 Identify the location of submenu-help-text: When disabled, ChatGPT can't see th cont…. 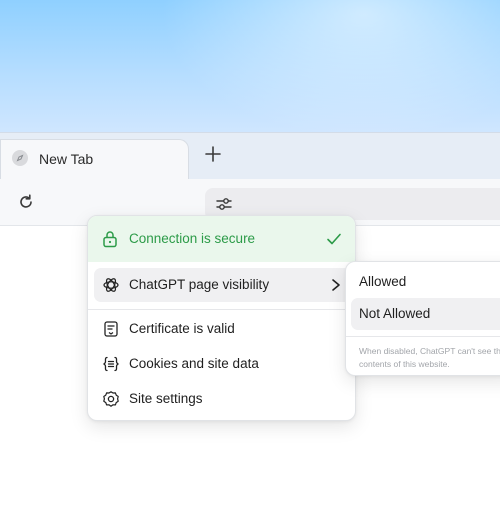
(429, 358).